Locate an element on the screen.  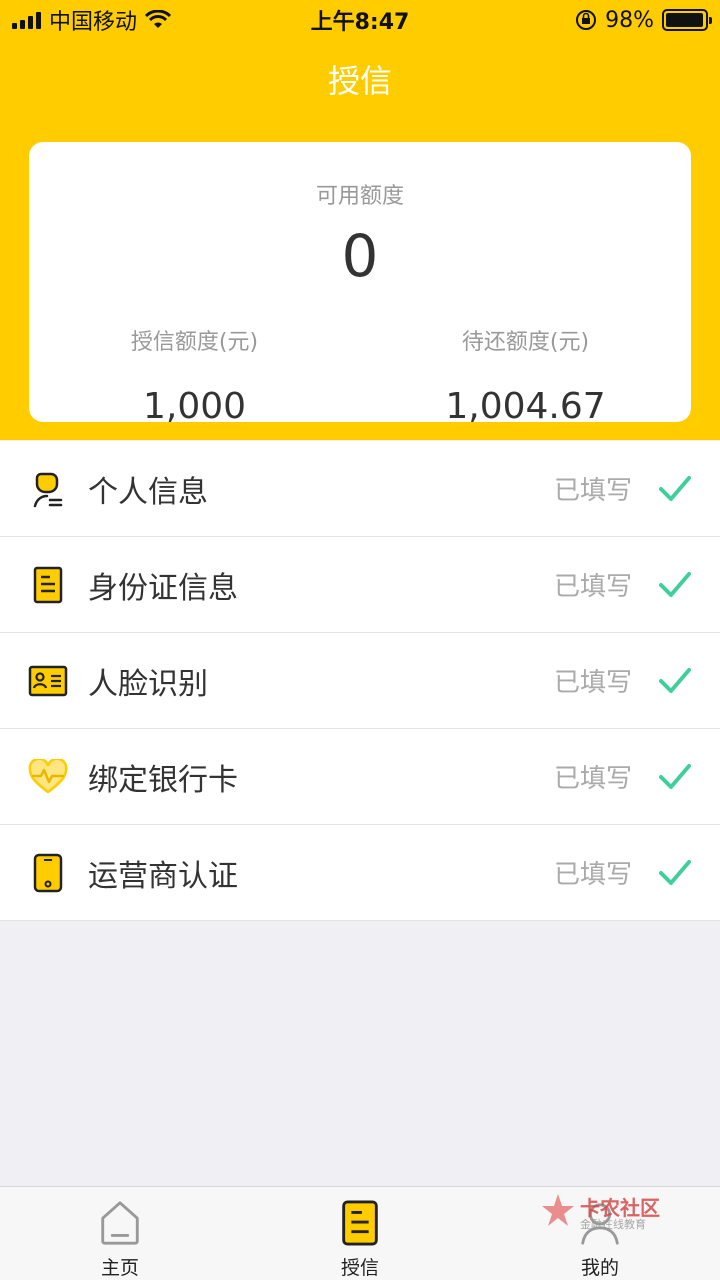
list-item-face-recognition: 人脸识别 已填写 is located at coordinates (360, 681).